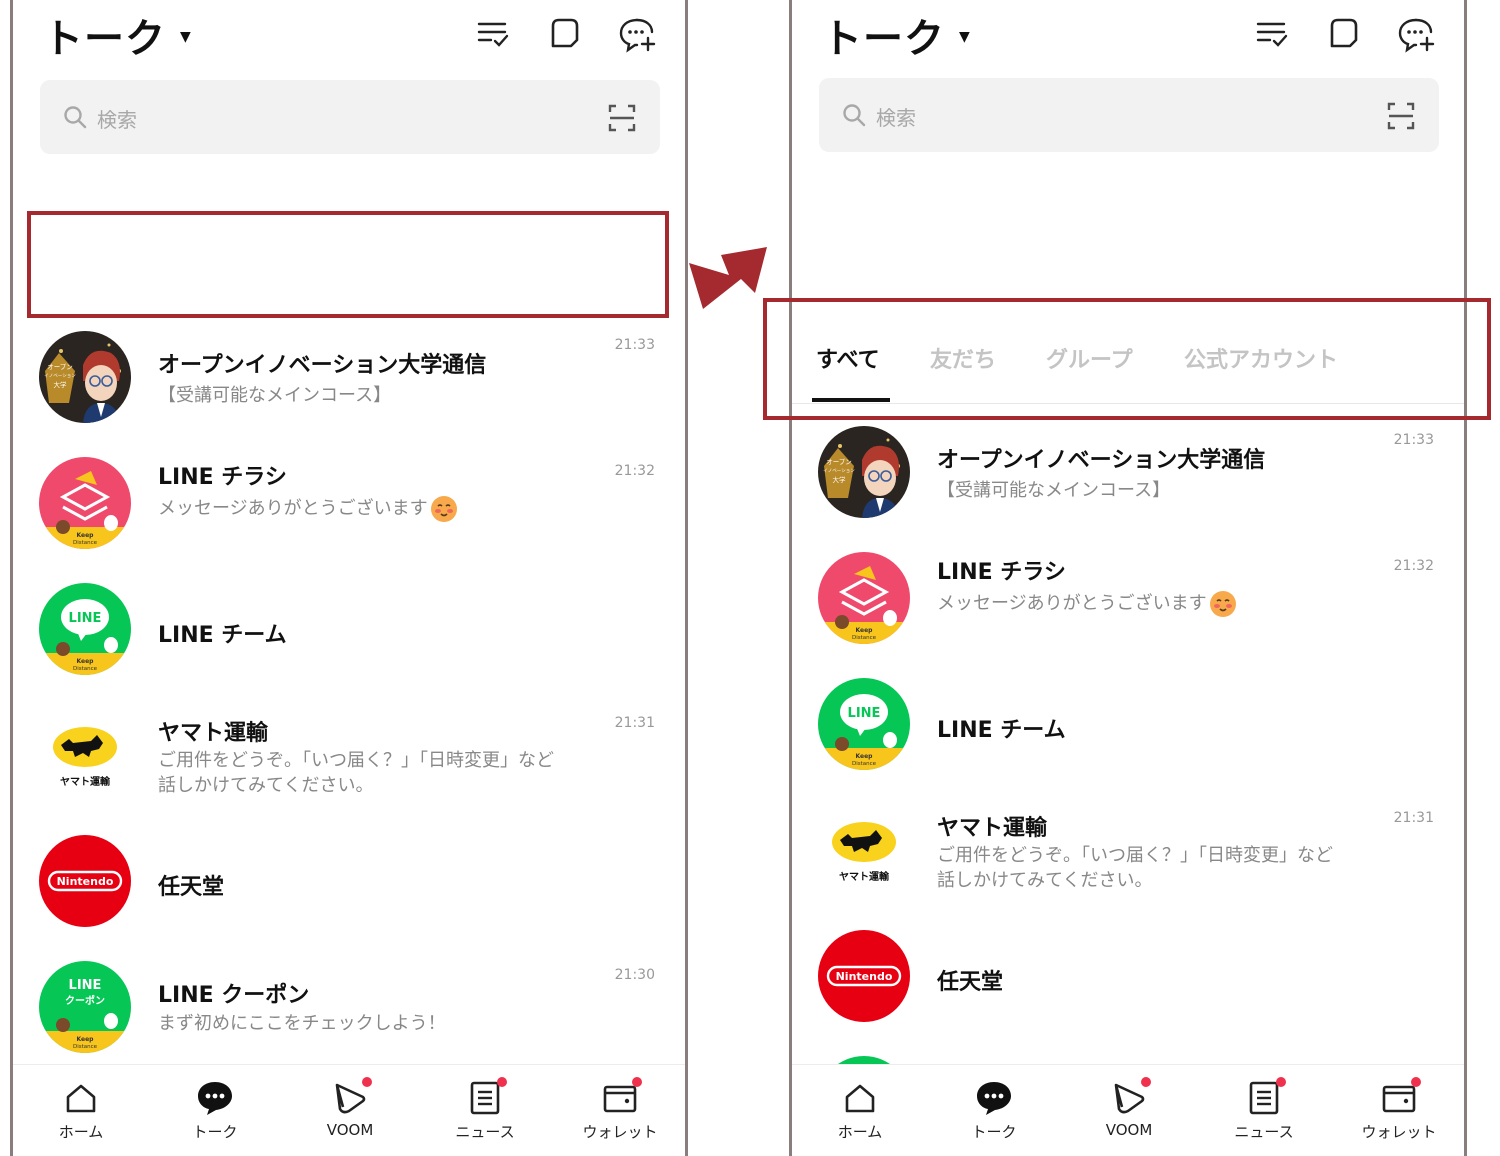 The width and height of the screenshot is (1500, 1156). Describe the element at coordinates (75, 117) in the screenshot. I see `search-icon` at that location.